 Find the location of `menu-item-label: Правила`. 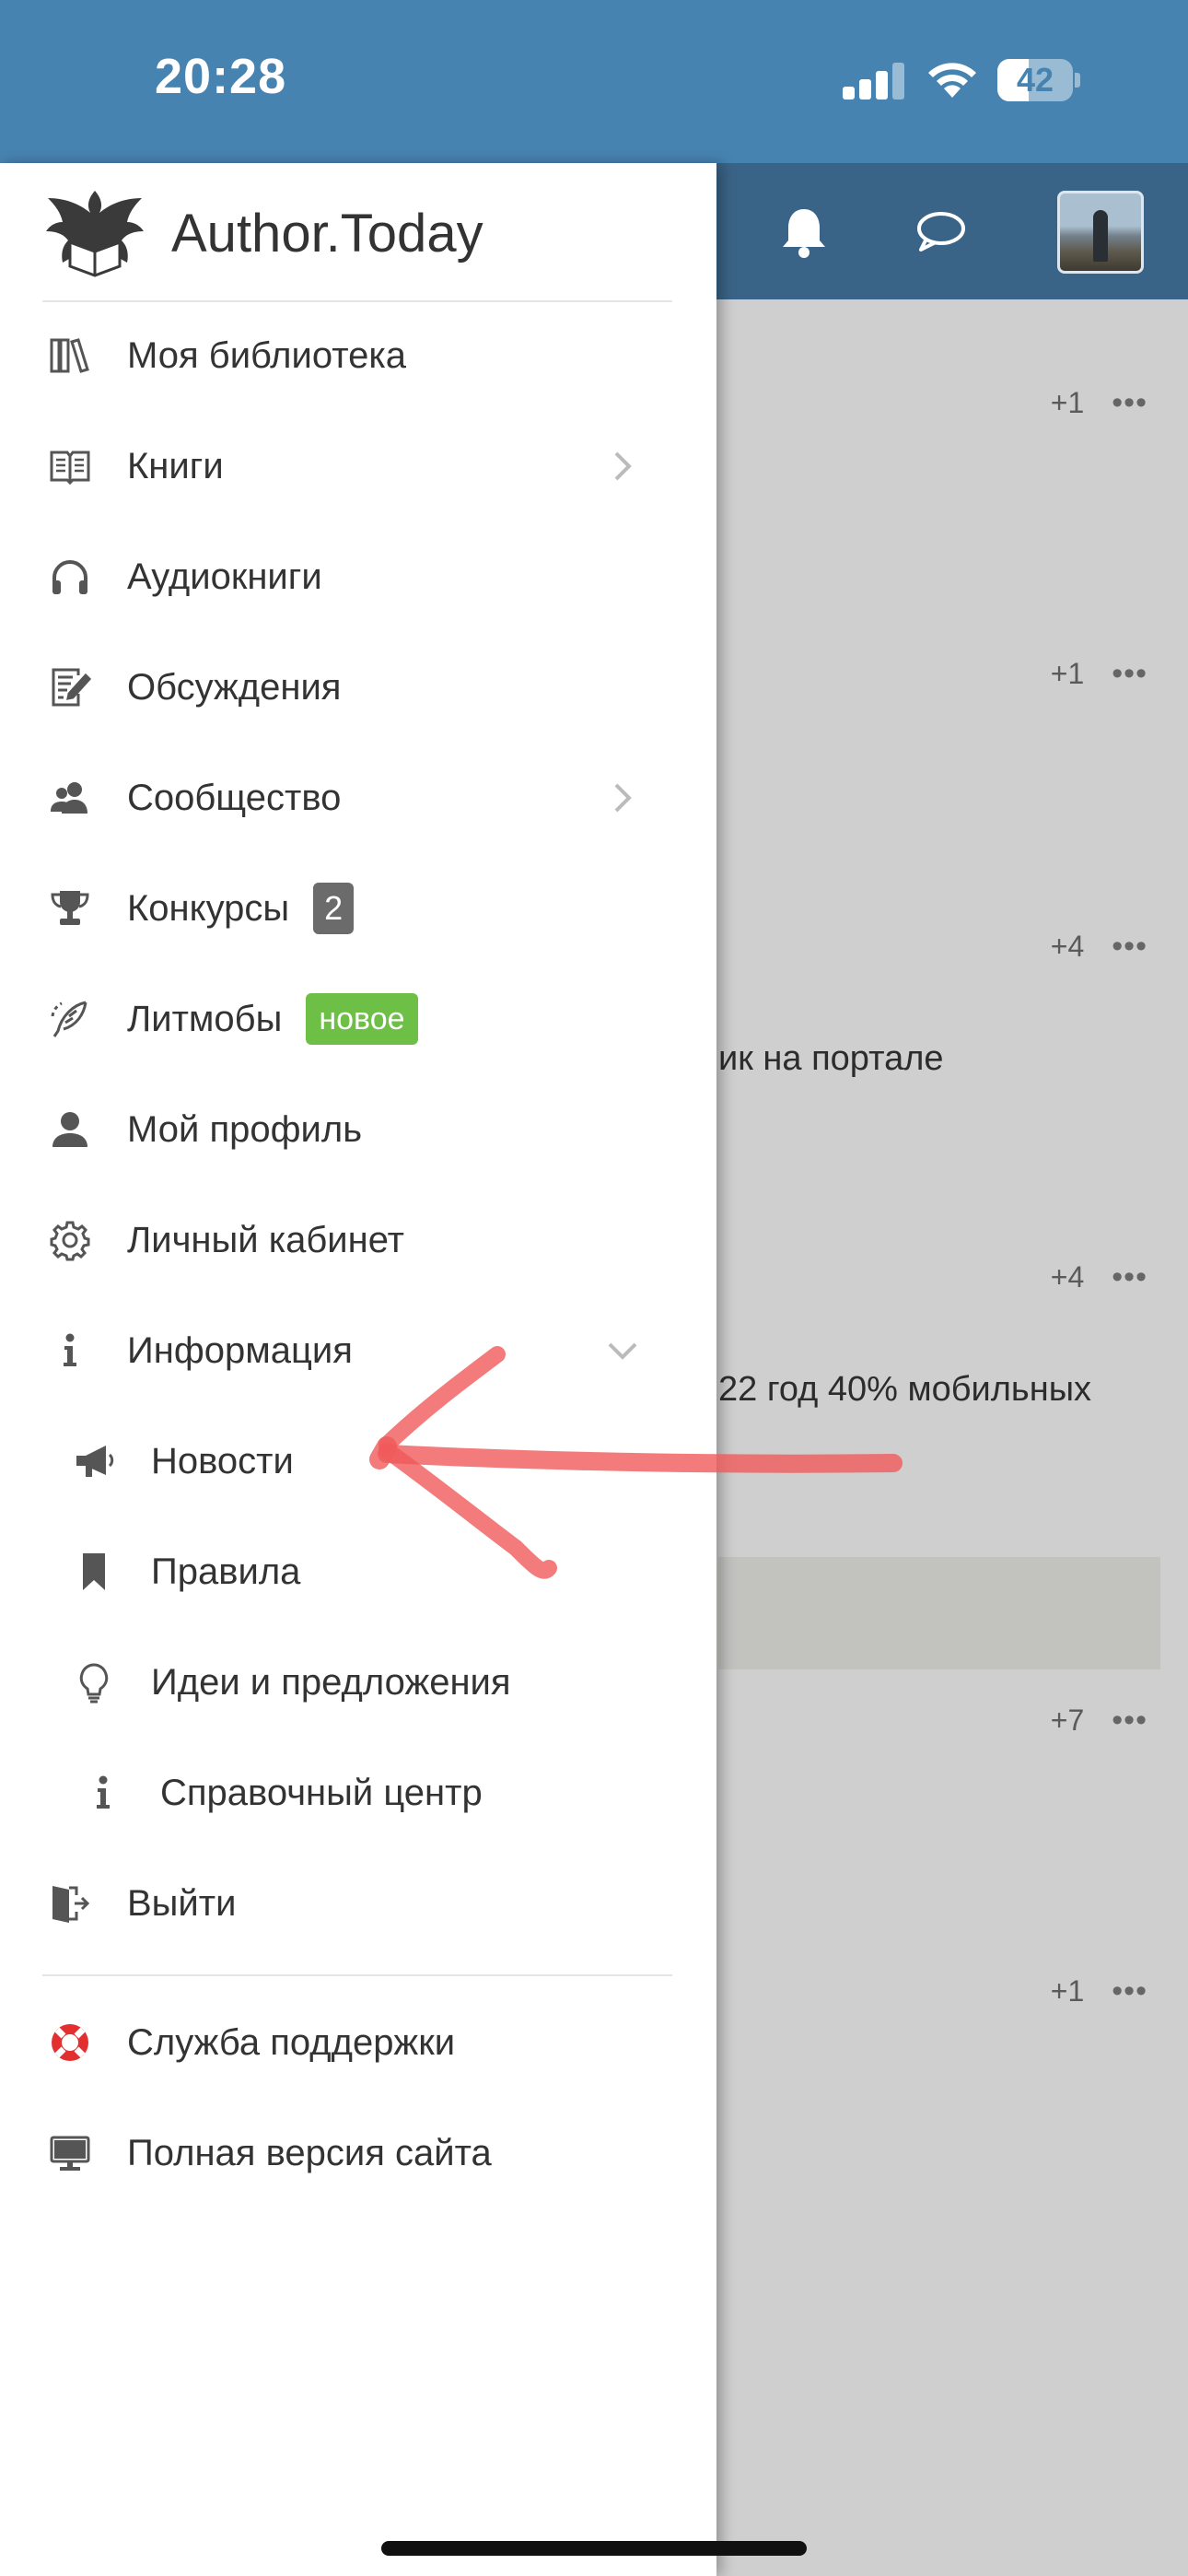

menu-item-label: Правила is located at coordinates (226, 1571).